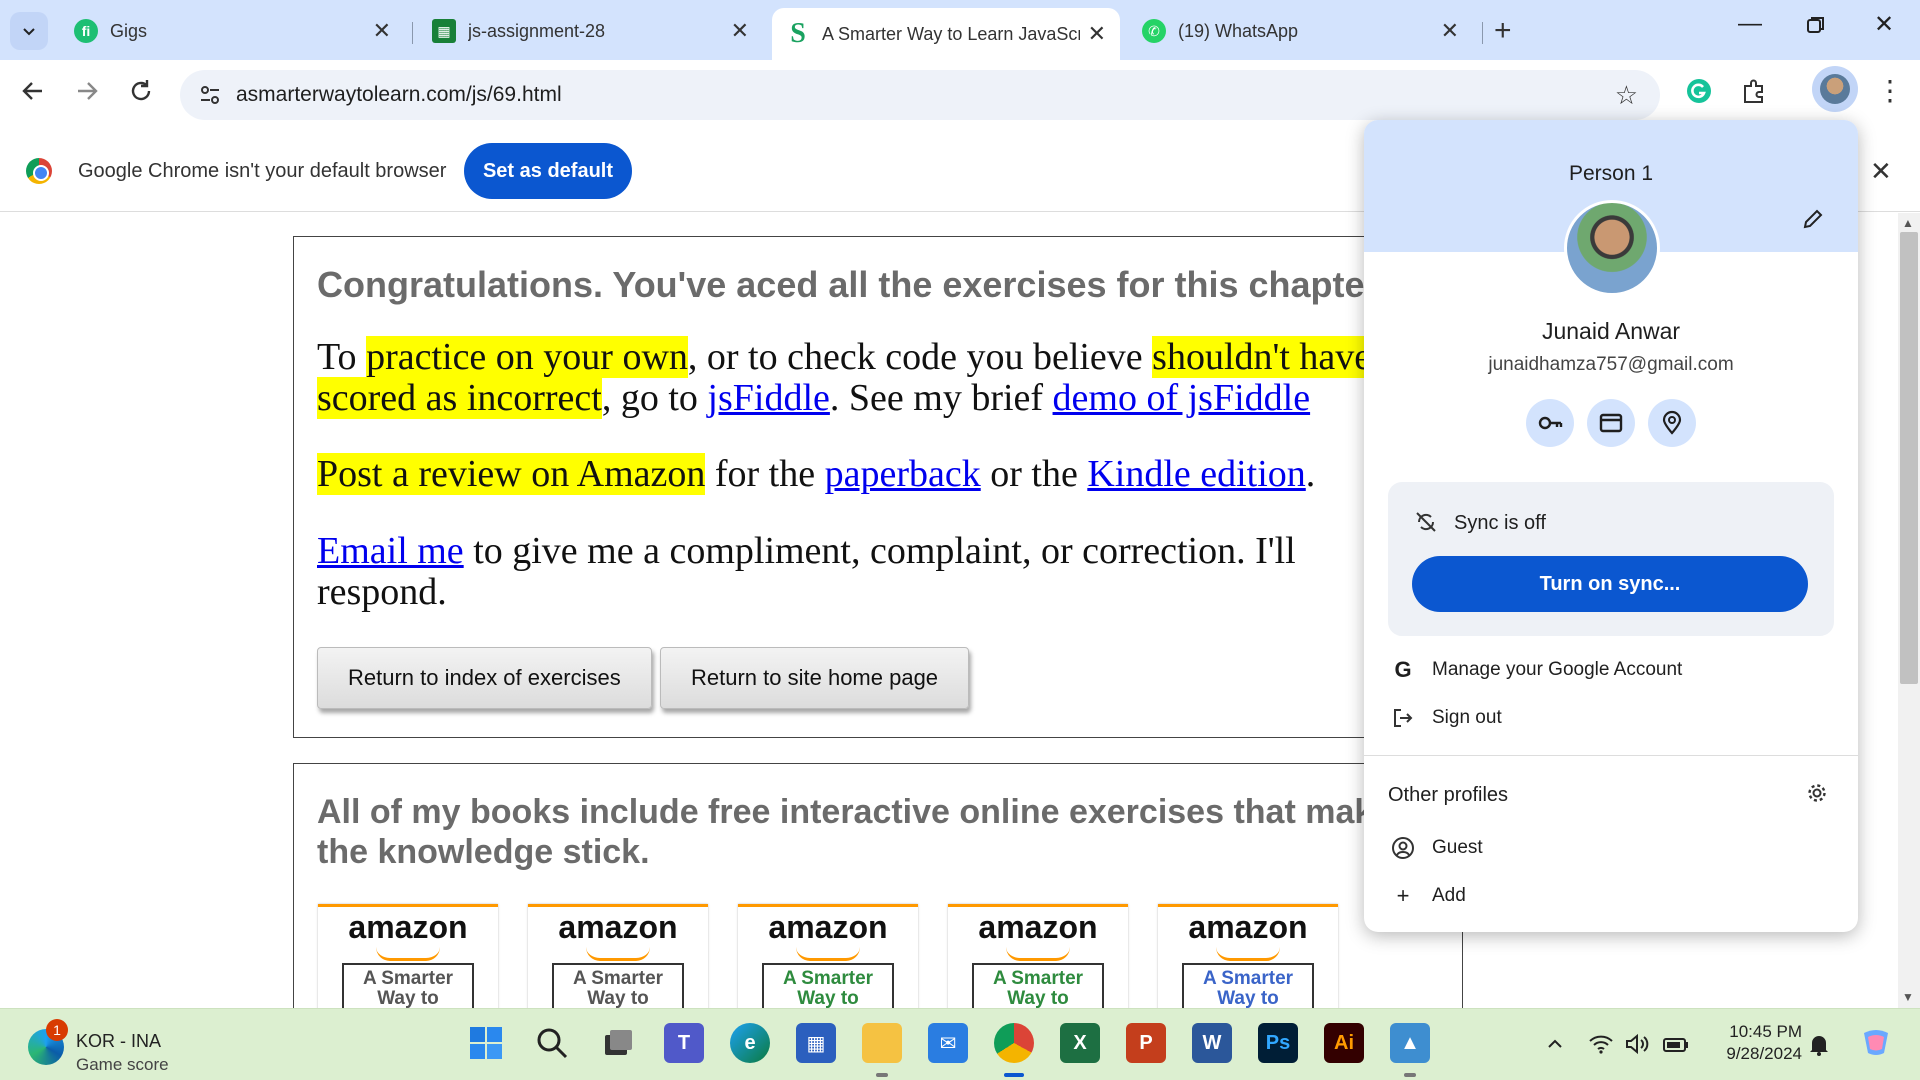 The height and width of the screenshot is (1080, 1920). What do you see at coordinates (1819, 1048) in the screenshot?
I see `notification-bell-icon` at bounding box center [1819, 1048].